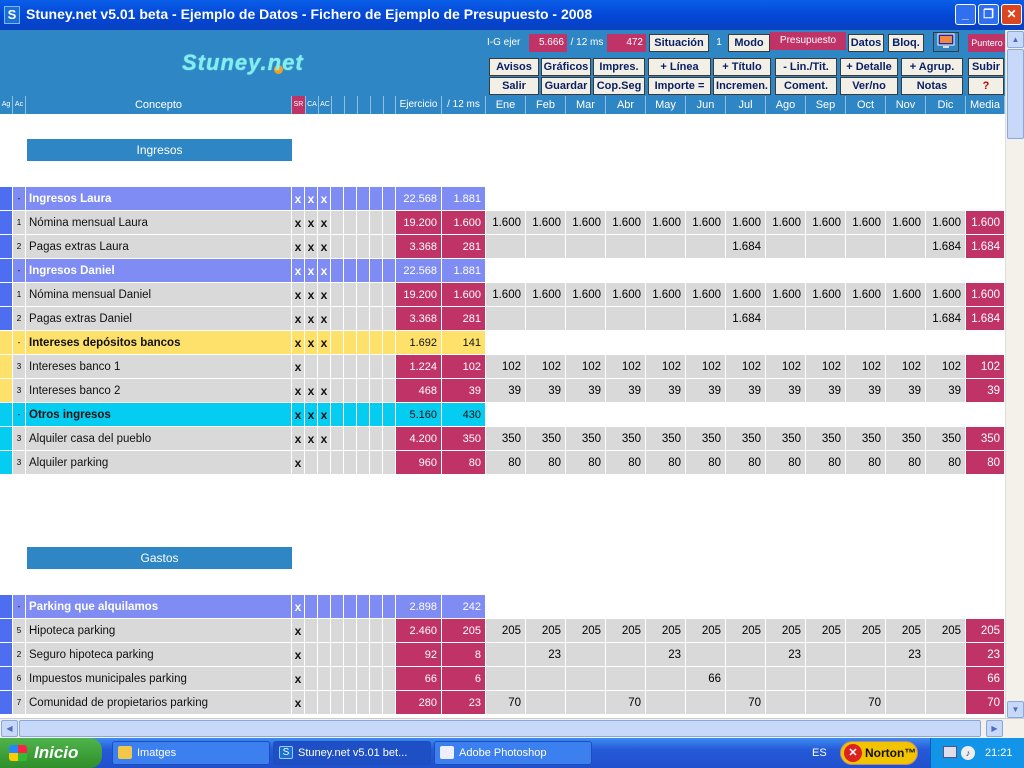 This screenshot has height=768, width=1024. I want to click on situacion-button: Situación, so click(679, 43).